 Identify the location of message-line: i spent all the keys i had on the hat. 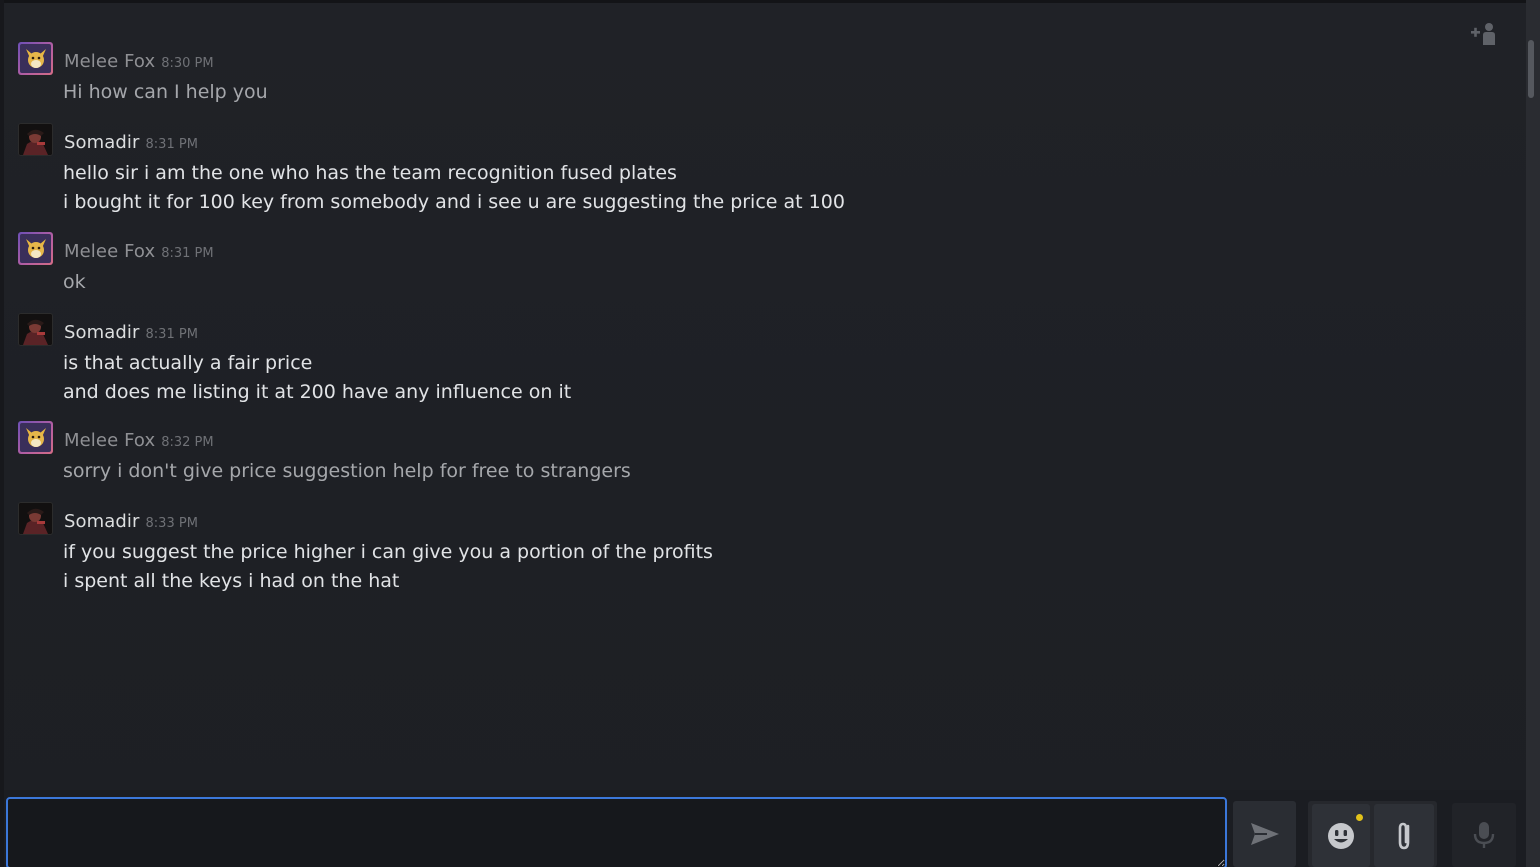
(231, 580).